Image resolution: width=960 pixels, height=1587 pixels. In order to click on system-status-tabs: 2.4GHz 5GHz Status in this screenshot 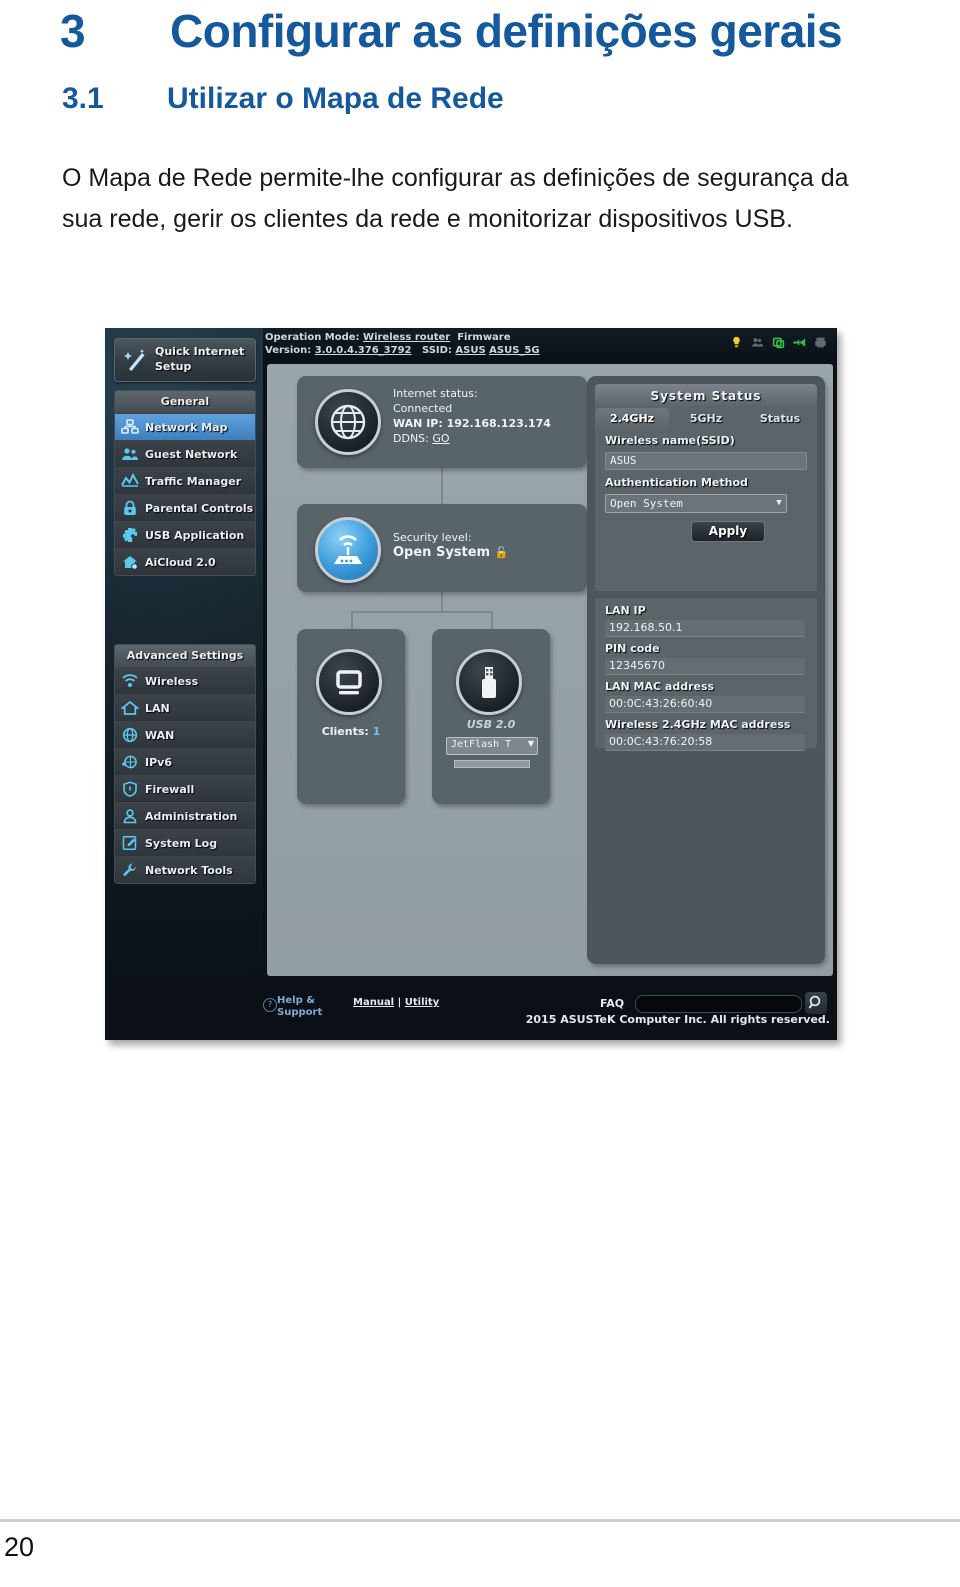, I will do `click(706, 419)`.